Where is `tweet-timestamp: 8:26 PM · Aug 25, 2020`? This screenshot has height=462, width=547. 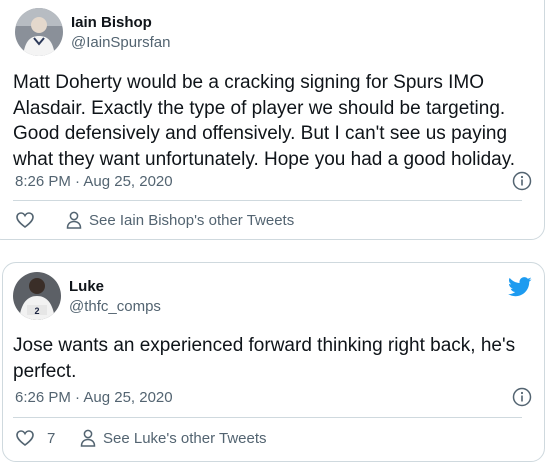 tweet-timestamp: 8:26 PM · Aug 25, 2020 is located at coordinates (94, 181).